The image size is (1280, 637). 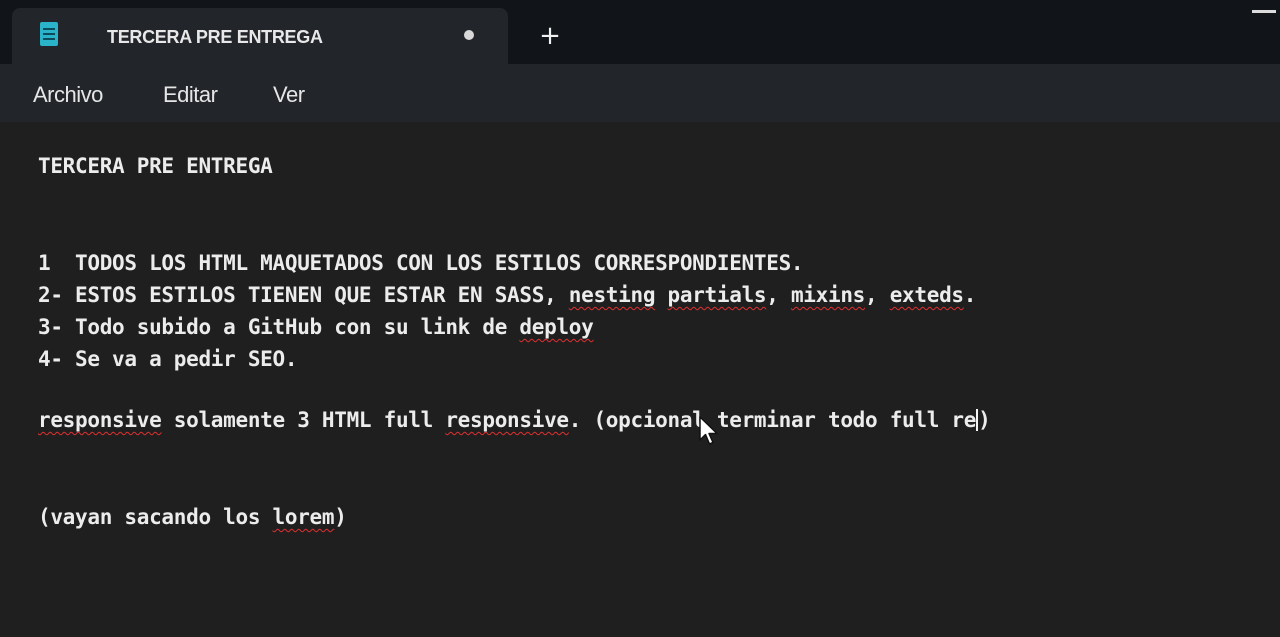 What do you see at coordinates (215, 37) in the screenshot?
I see `tab-title: TERCERA PRE ENTREGA` at bounding box center [215, 37].